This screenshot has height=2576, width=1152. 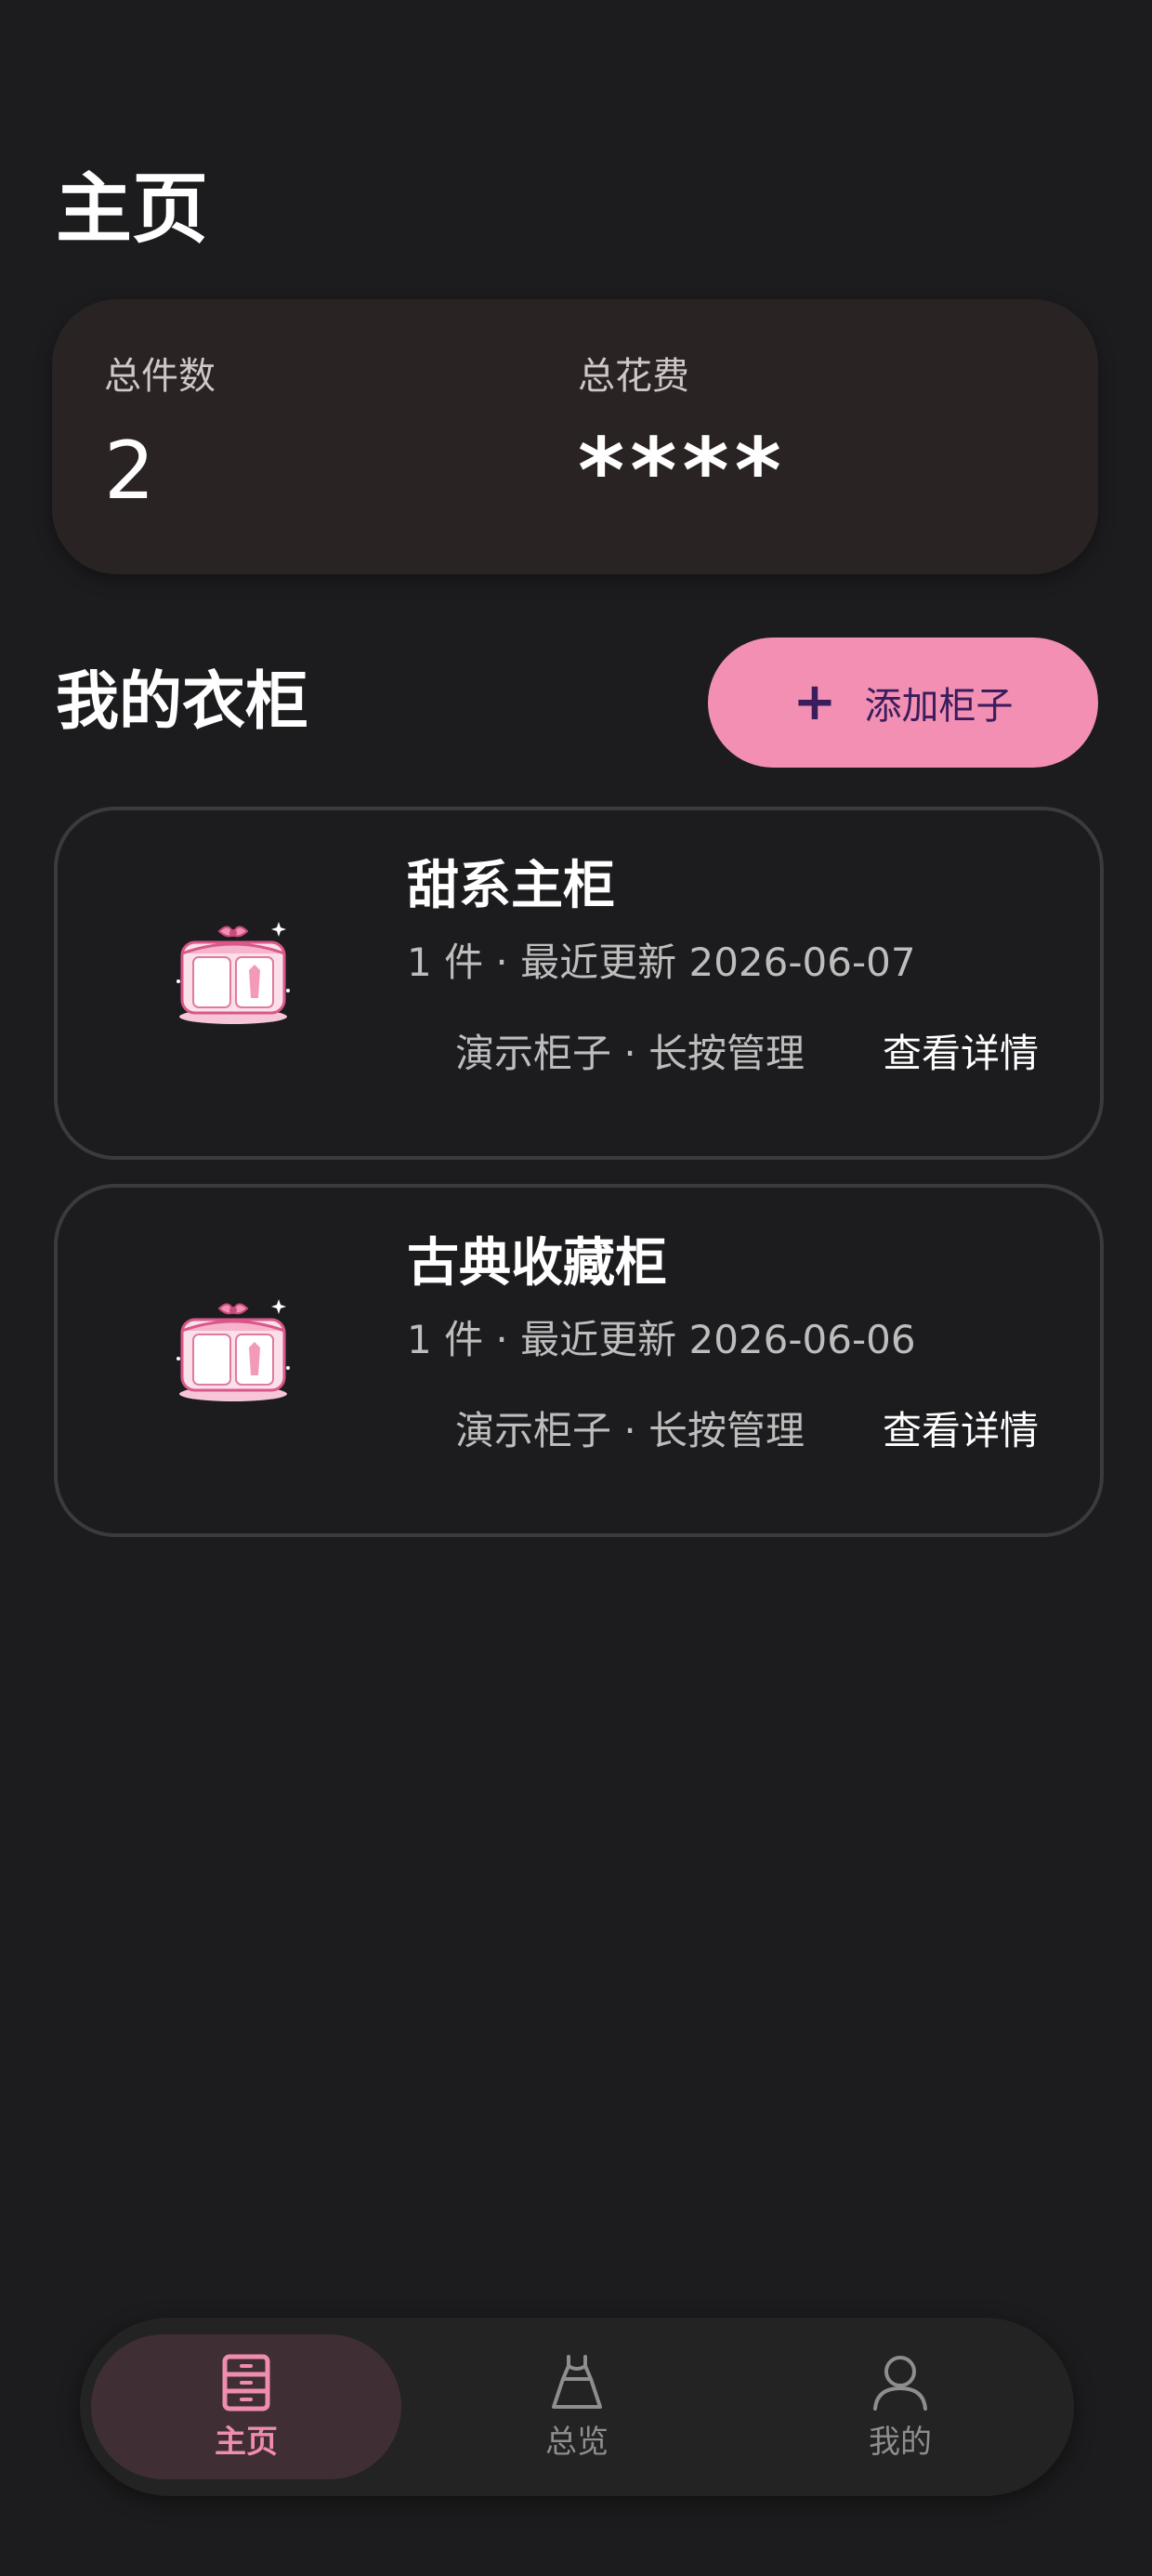 I want to click on add-cabinet-button: + 添加柜子, so click(x=903, y=702).